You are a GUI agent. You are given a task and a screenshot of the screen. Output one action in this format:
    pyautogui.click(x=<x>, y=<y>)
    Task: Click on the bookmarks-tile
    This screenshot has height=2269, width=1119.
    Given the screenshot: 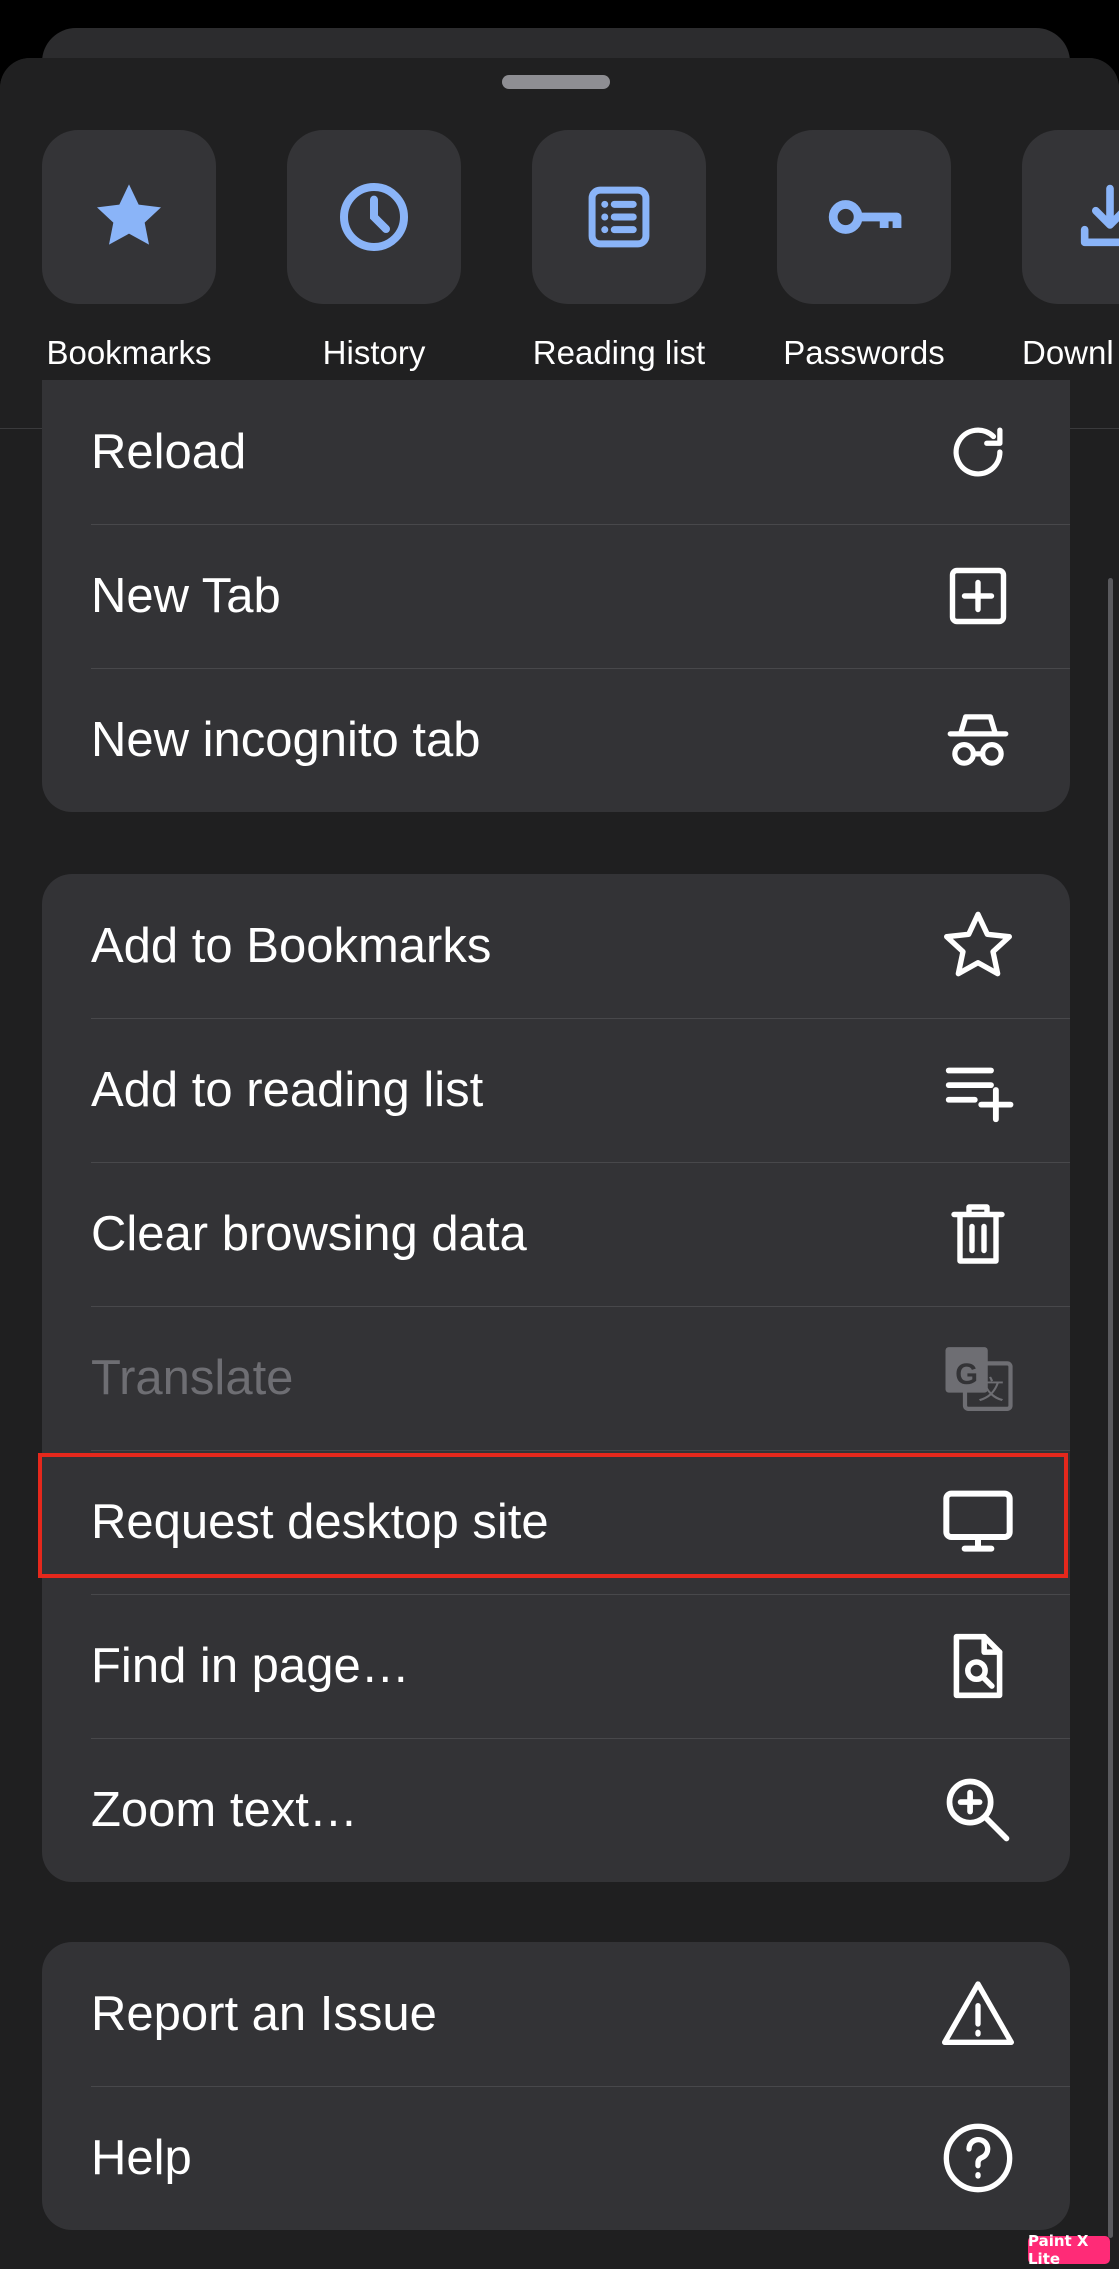 What is the action you would take?
    pyautogui.click(x=129, y=217)
    